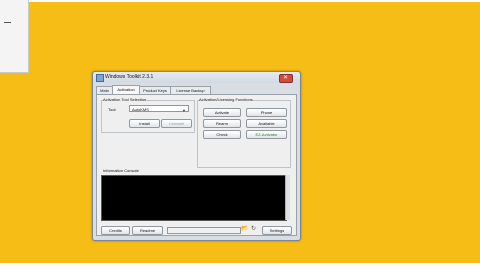  I want to click on activation-tool-group-title: Activation Tool Selection, so click(125, 99).